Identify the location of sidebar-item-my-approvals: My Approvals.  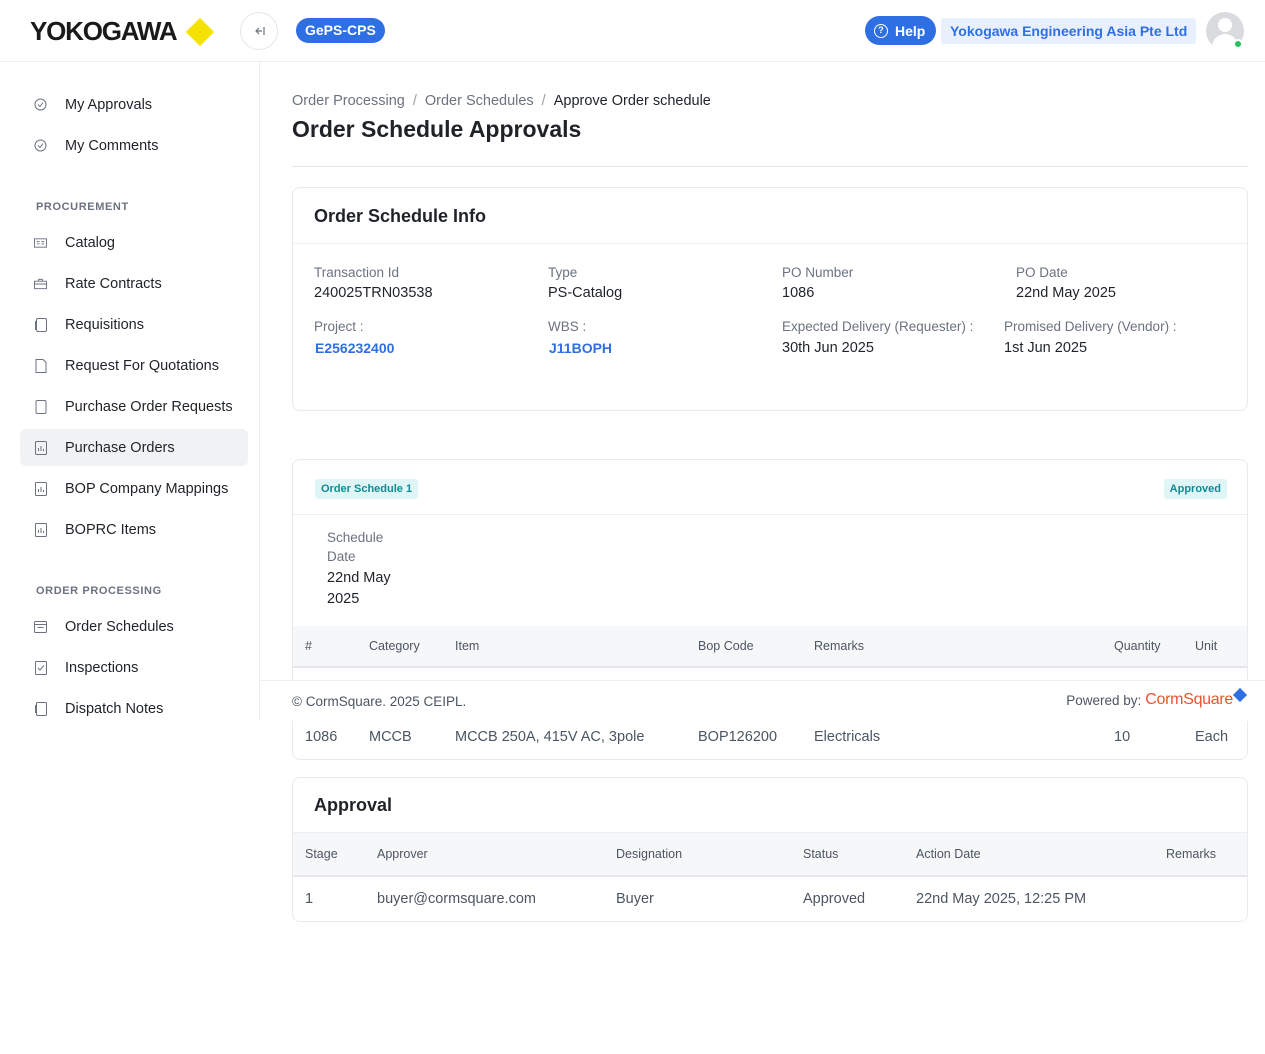
(134, 104).